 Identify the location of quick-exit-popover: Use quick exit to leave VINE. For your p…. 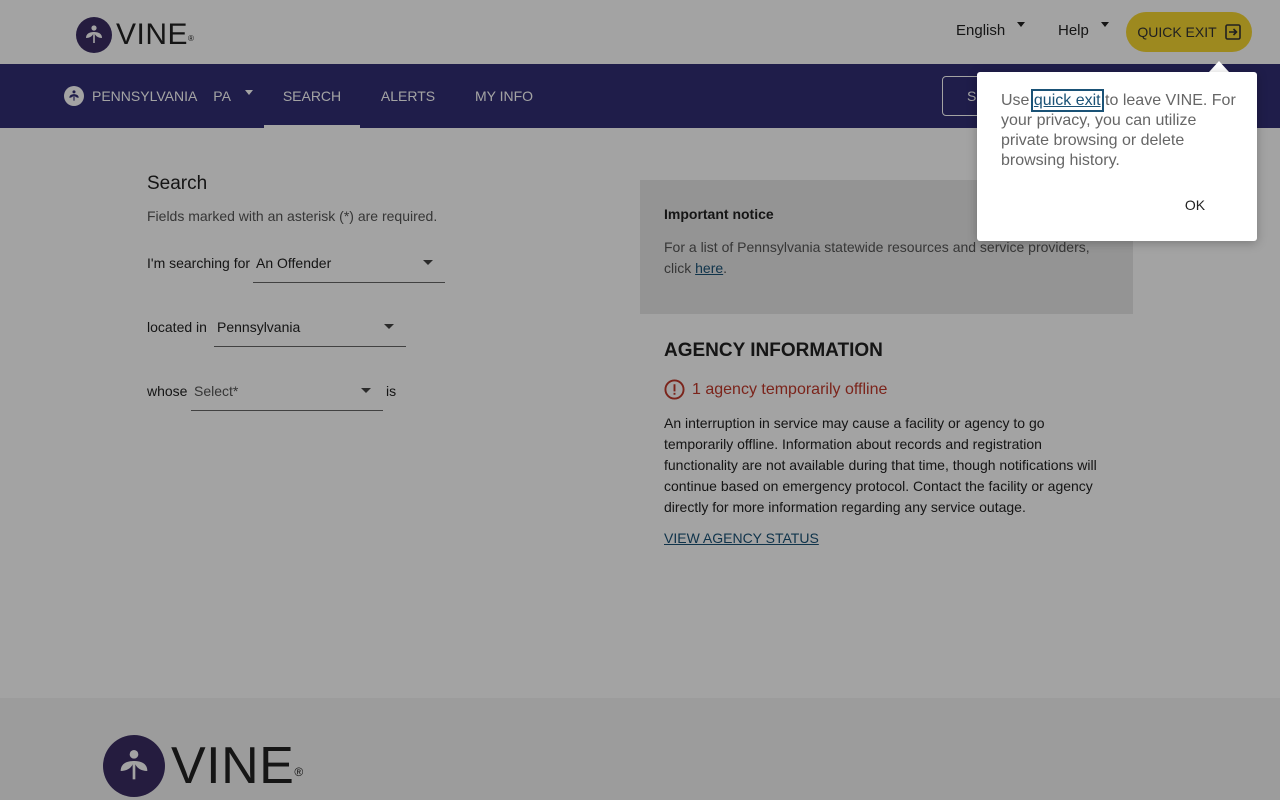
(1117, 156).